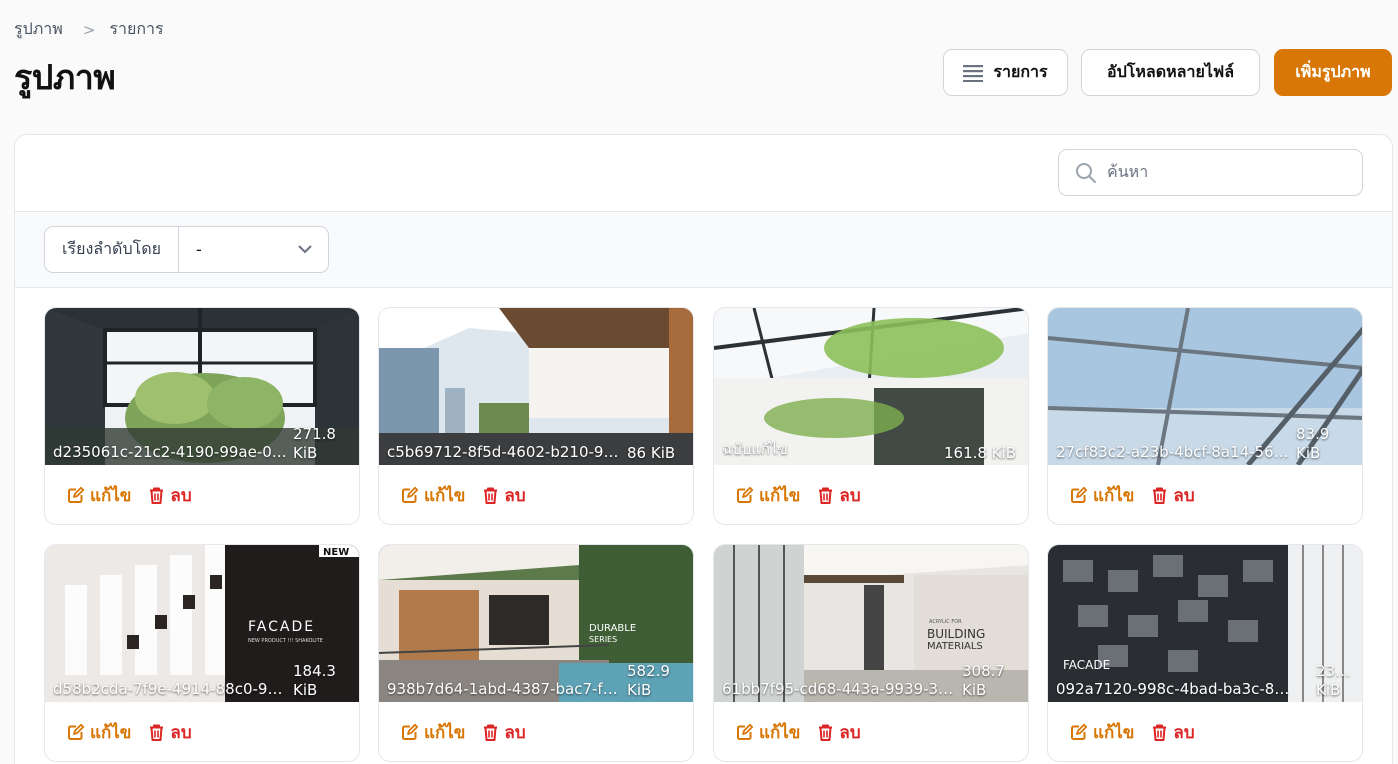 This screenshot has width=1398, height=764. I want to click on search-icon, so click(1086, 172).